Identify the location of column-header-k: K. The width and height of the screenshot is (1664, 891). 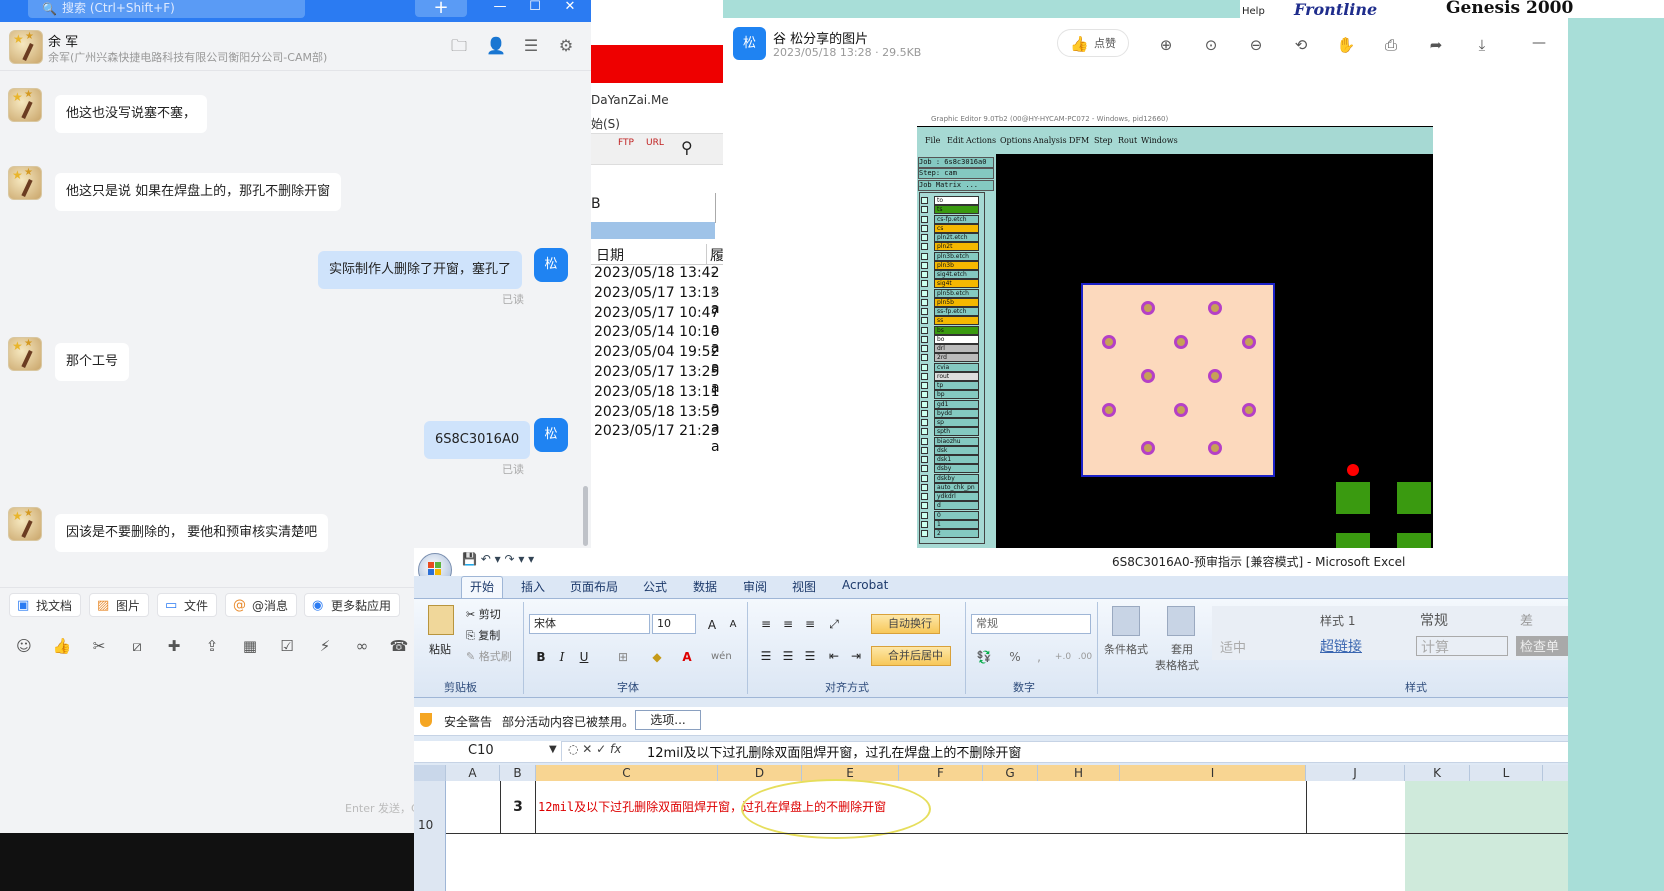
(1437, 773).